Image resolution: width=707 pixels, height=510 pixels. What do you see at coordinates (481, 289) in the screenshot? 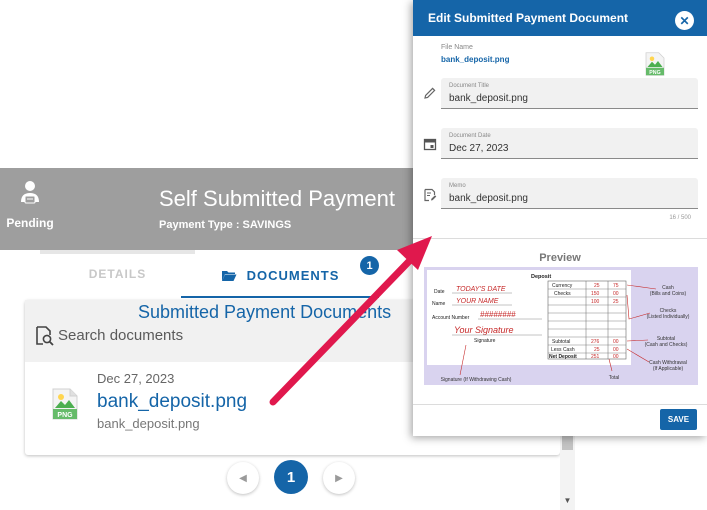
I see `slip-date-value: TODAY'S DATE` at bounding box center [481, 289].